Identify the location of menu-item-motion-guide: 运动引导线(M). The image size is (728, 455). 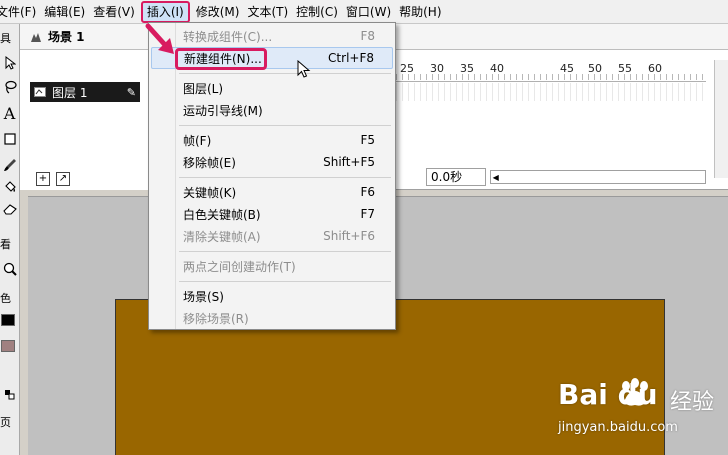
(272, 110).